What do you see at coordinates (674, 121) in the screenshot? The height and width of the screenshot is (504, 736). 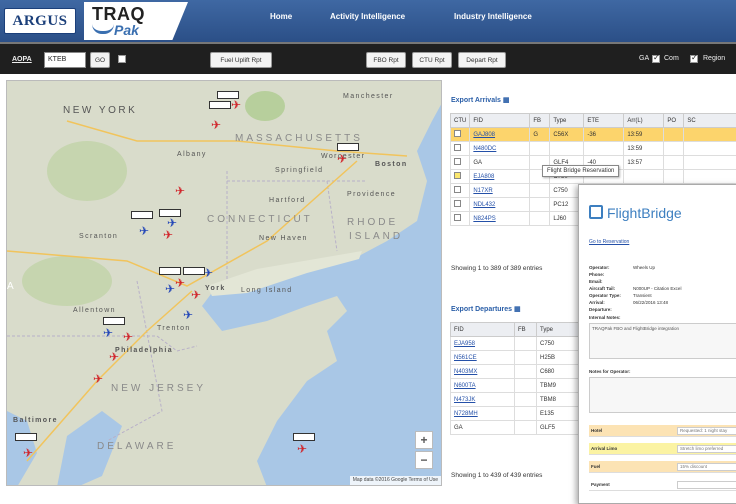 I see `column-header: PO` at bounding box center [674, 121].